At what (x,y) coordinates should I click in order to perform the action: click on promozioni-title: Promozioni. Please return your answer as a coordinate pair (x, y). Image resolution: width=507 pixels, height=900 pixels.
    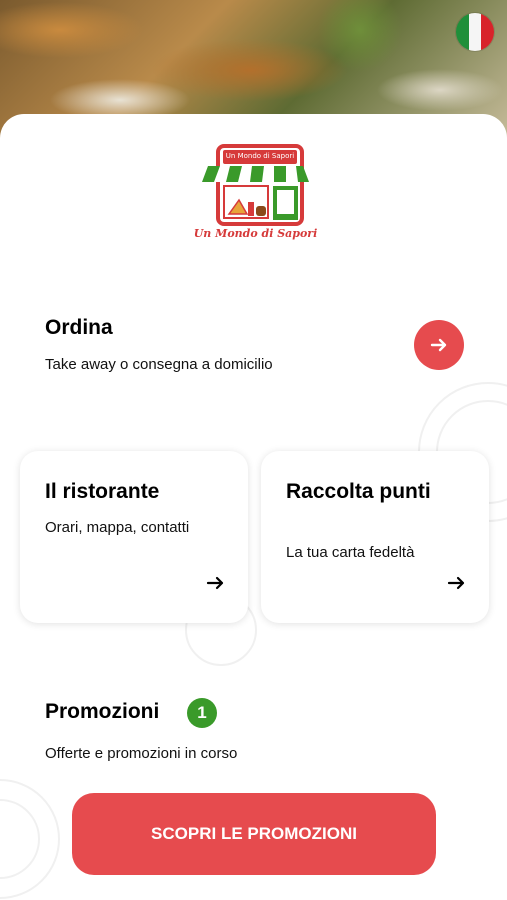
    Looking at the image, I should click on (102, 711).